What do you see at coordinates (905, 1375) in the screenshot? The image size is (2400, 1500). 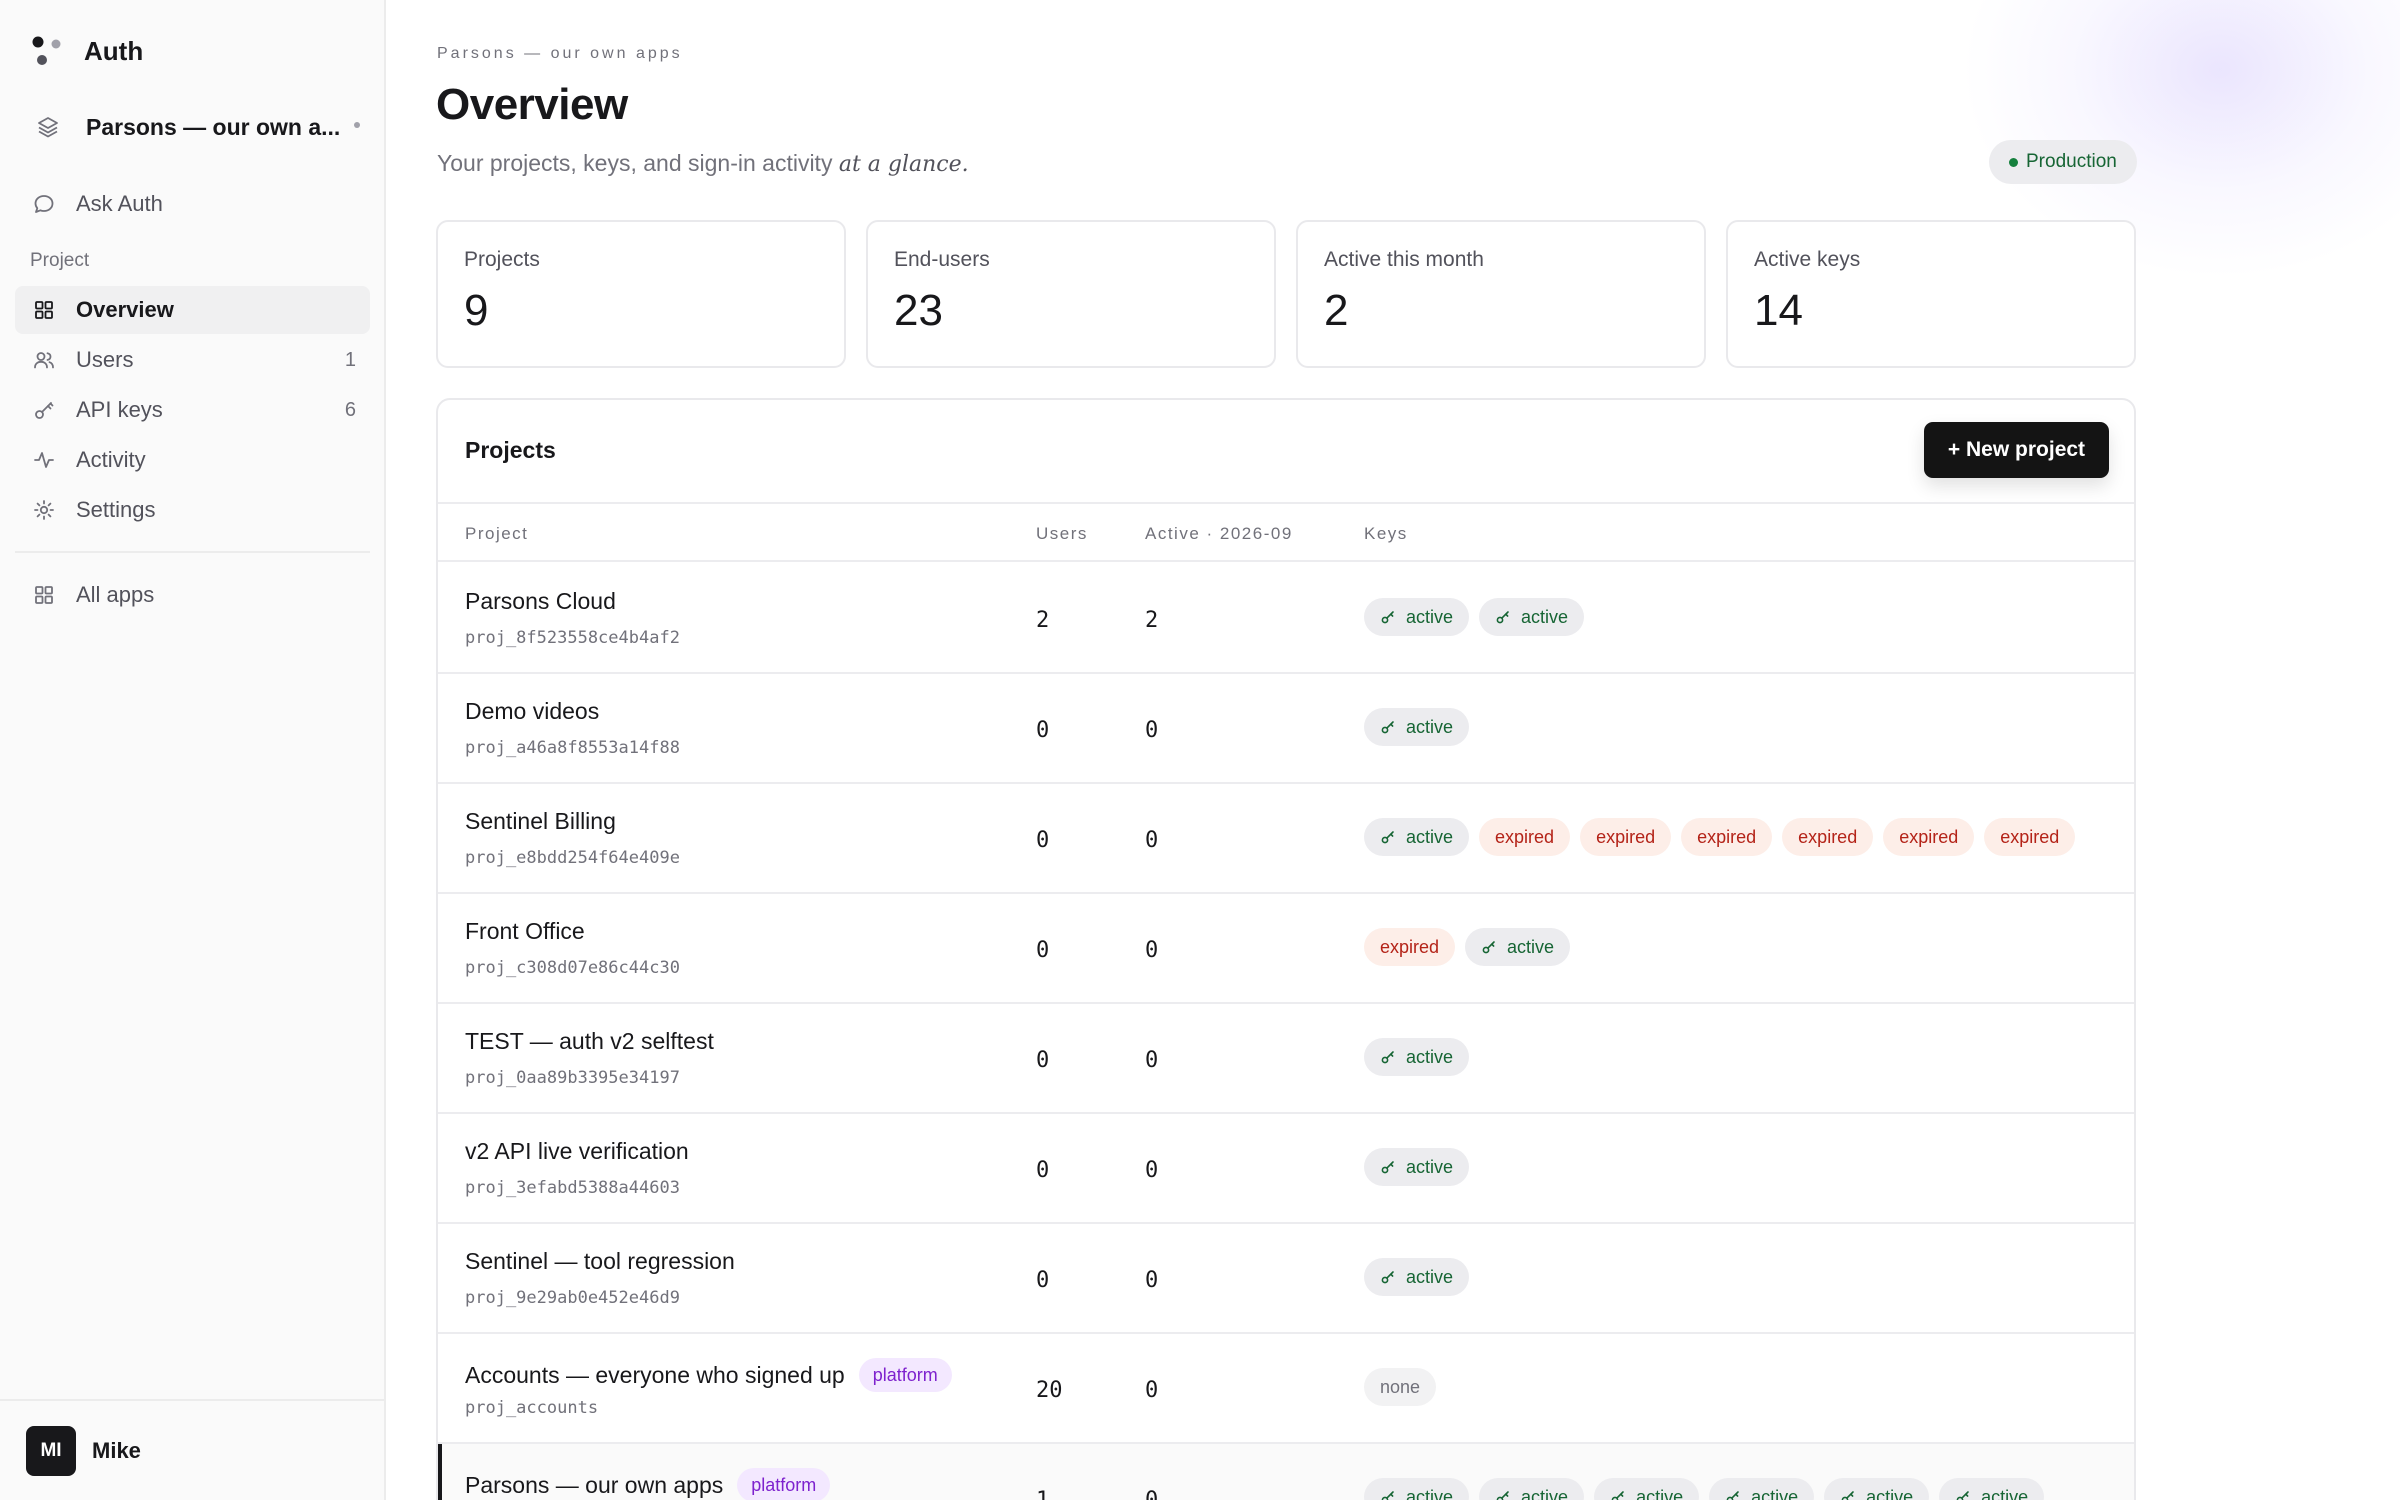 I see `platform-tag: platform` at bounding box center [905, 1375].